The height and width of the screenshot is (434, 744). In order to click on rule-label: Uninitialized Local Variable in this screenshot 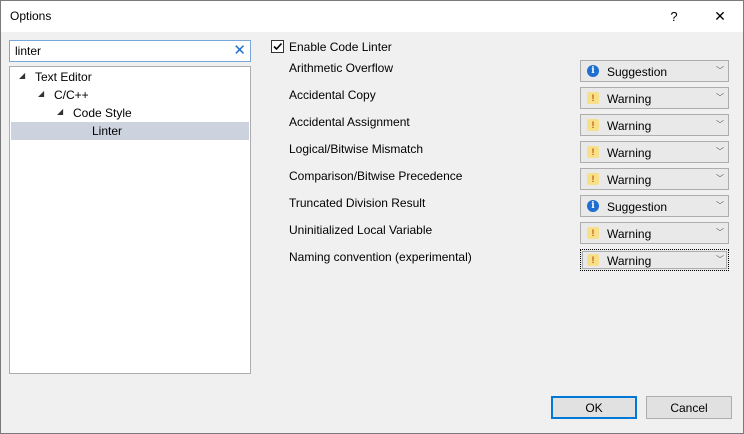, I will do `click(361, 230)`.